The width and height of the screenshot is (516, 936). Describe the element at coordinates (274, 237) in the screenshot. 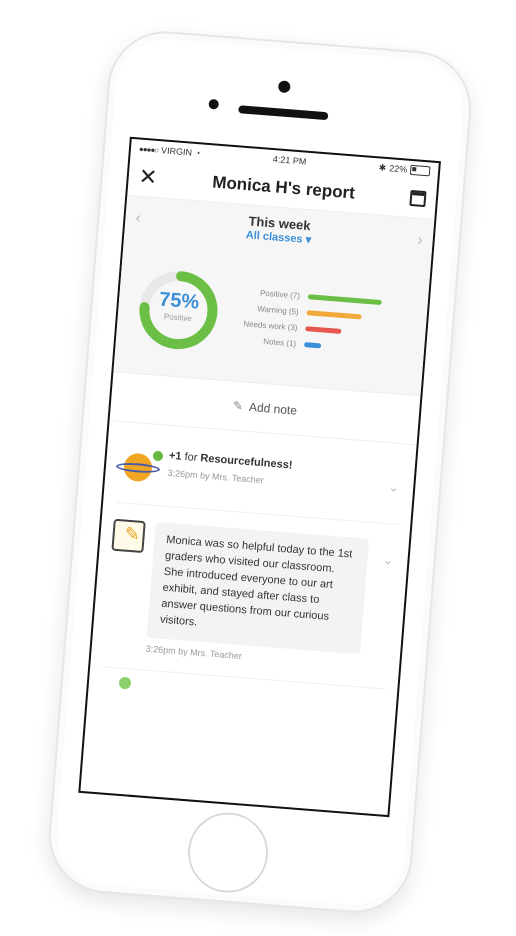

I see `classes-label: All classes` at that location.